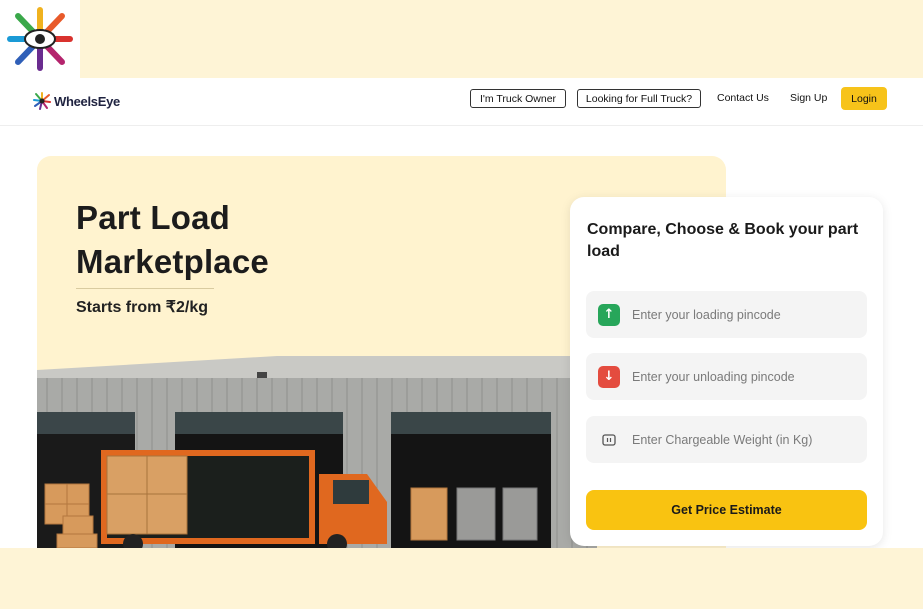 The image size is (923, 609). I want to click on hero-subtitle: Starts from ₹2/kg, so click(142, 307).